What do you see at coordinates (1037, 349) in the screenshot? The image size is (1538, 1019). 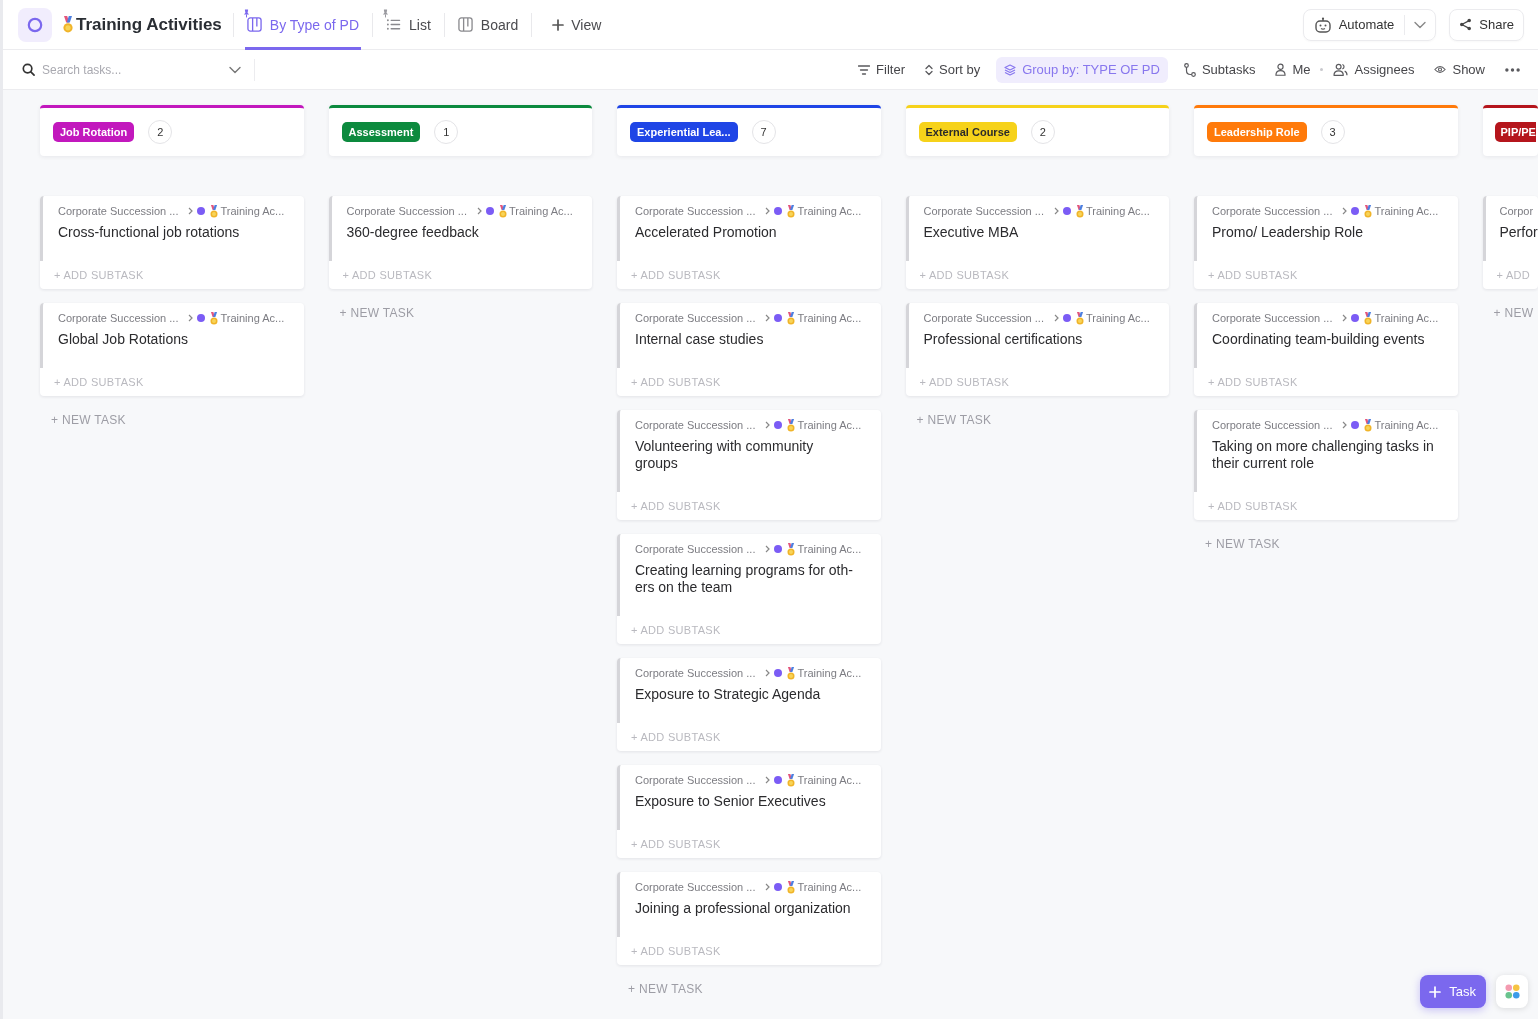 I see `task-card: Corporate Succession ... Training Ac... Professional certifications + ADD SUBTASK` at bounding box center [1037, 349].